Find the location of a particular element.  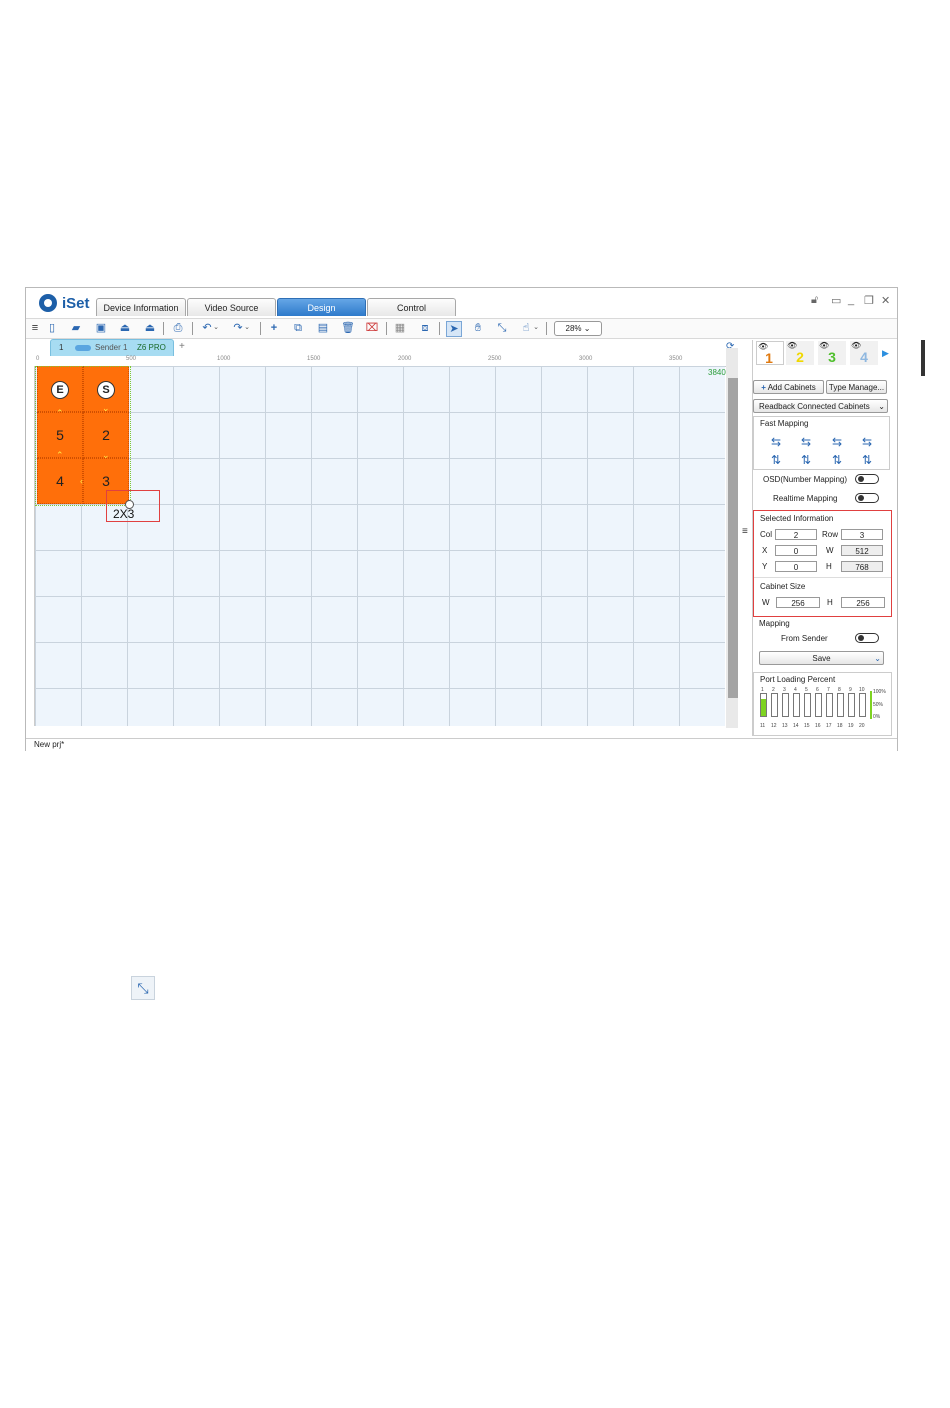

port-tab-3: 👁︎ 3 is located at coordinates (832, 353).